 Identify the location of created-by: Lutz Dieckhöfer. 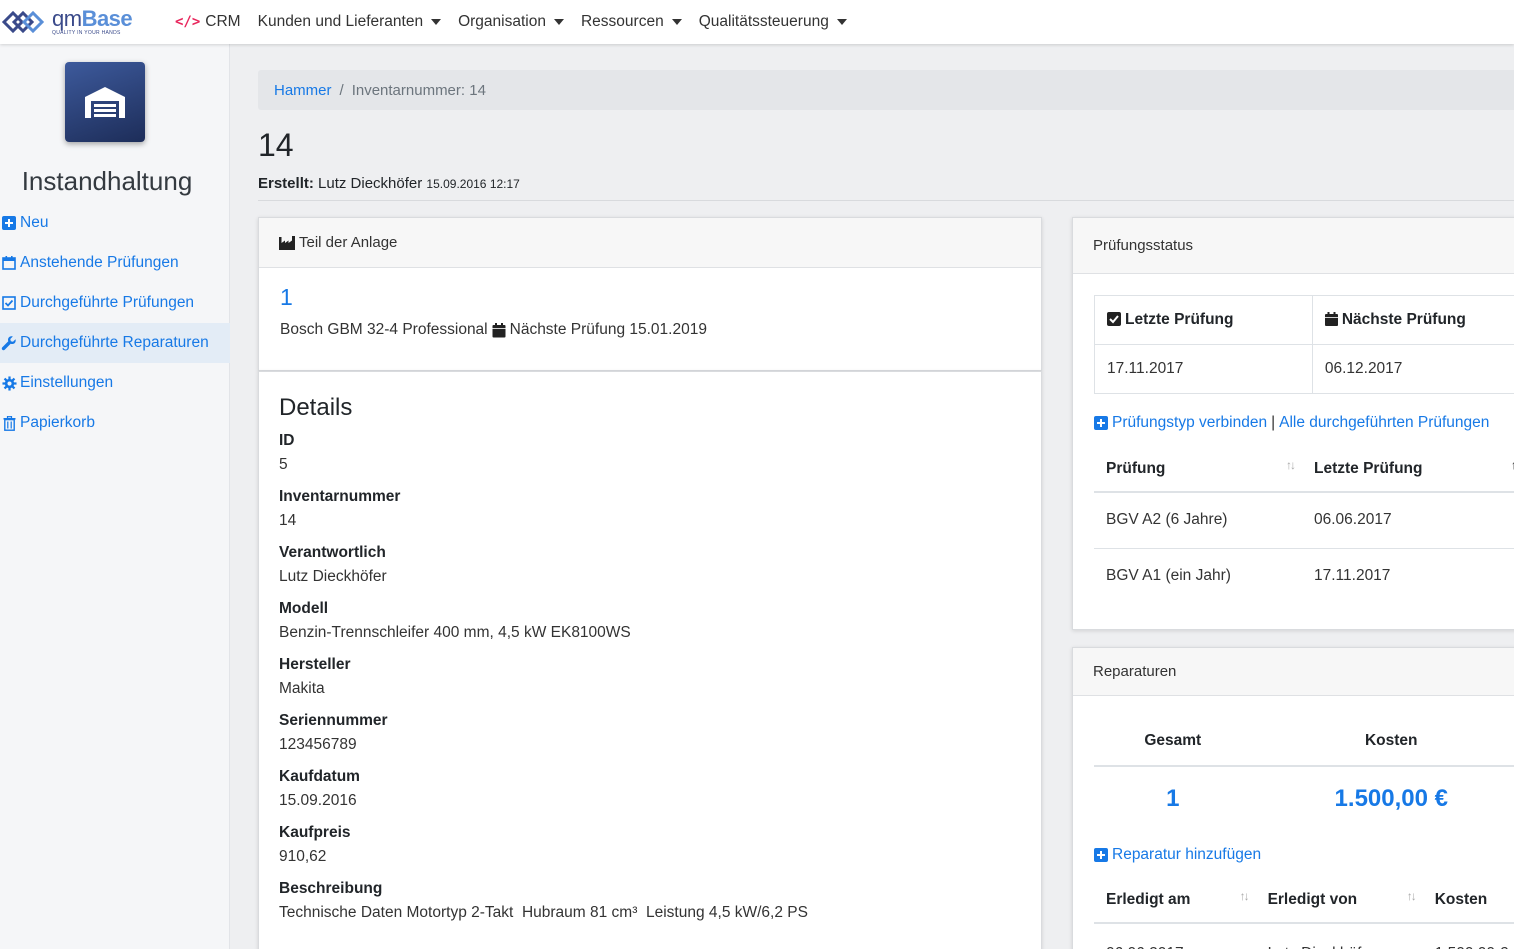
(370, 183).